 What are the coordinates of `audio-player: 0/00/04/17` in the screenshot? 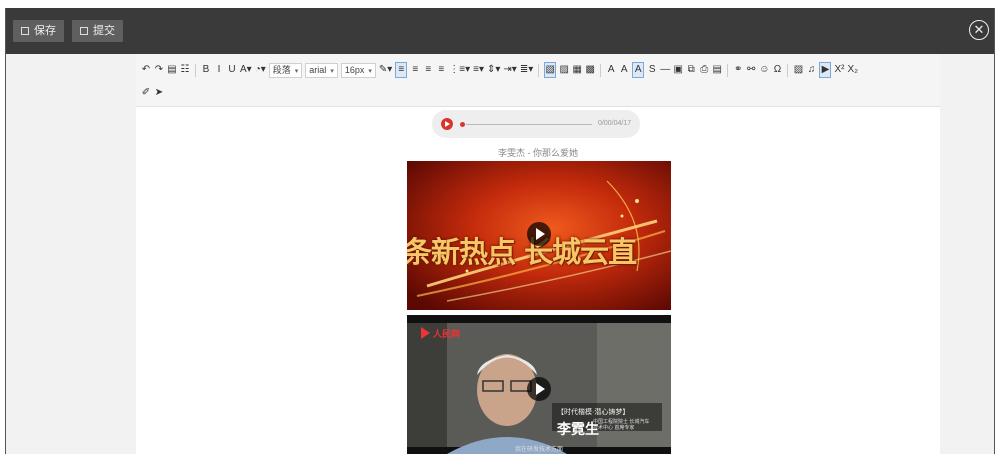 It's located at (536, 124).